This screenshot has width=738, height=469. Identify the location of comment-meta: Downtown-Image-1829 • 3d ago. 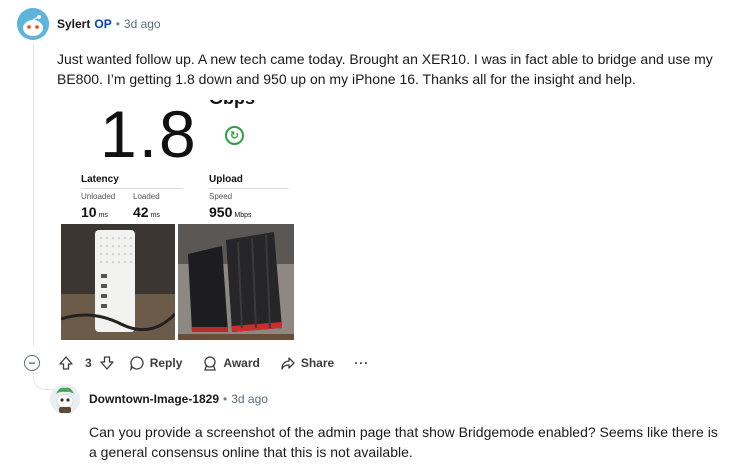
(178, 399).